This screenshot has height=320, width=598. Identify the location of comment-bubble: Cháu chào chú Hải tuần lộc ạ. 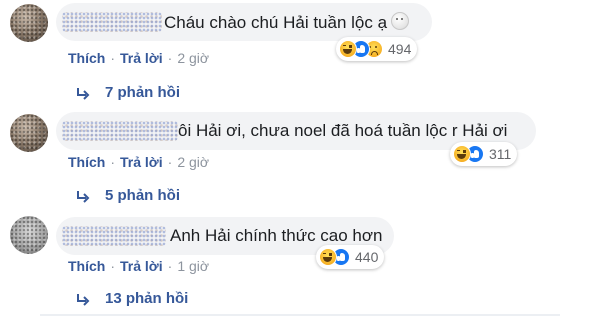
(244, 22).